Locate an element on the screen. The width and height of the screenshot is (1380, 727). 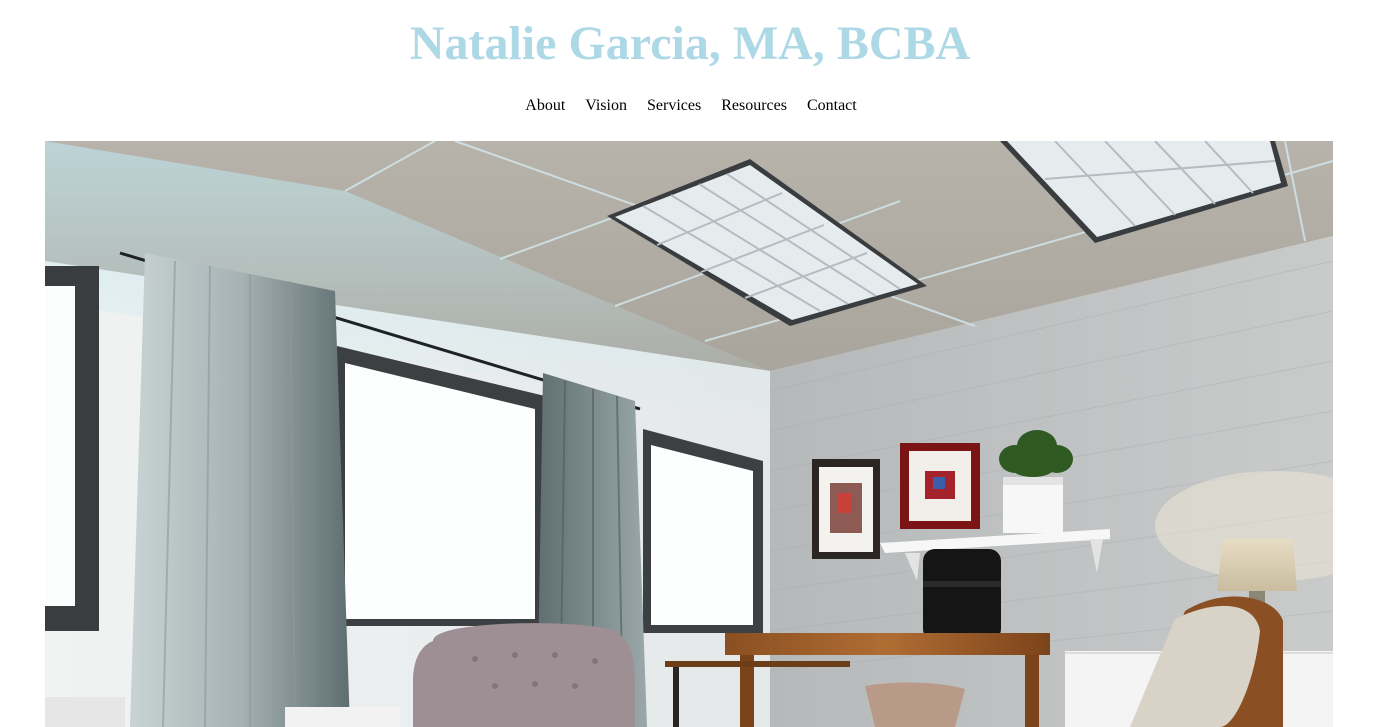
nav-resources: Resources is located at coordinates (754, 106).